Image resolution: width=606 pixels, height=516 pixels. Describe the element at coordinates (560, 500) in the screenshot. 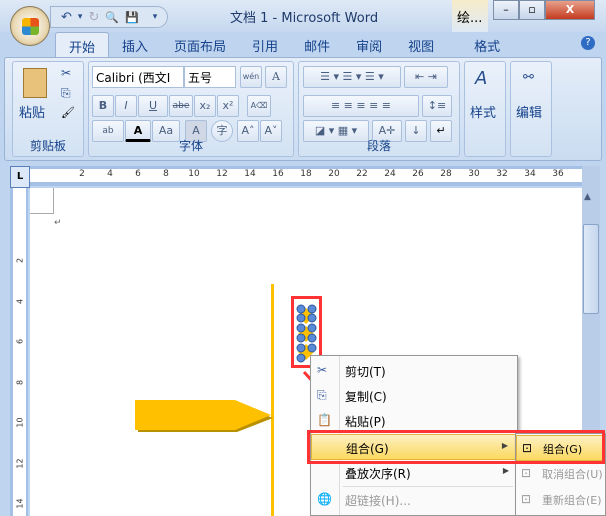

I see `submenu-item-regroup: ⊡ 重新组合(E)` at that location.